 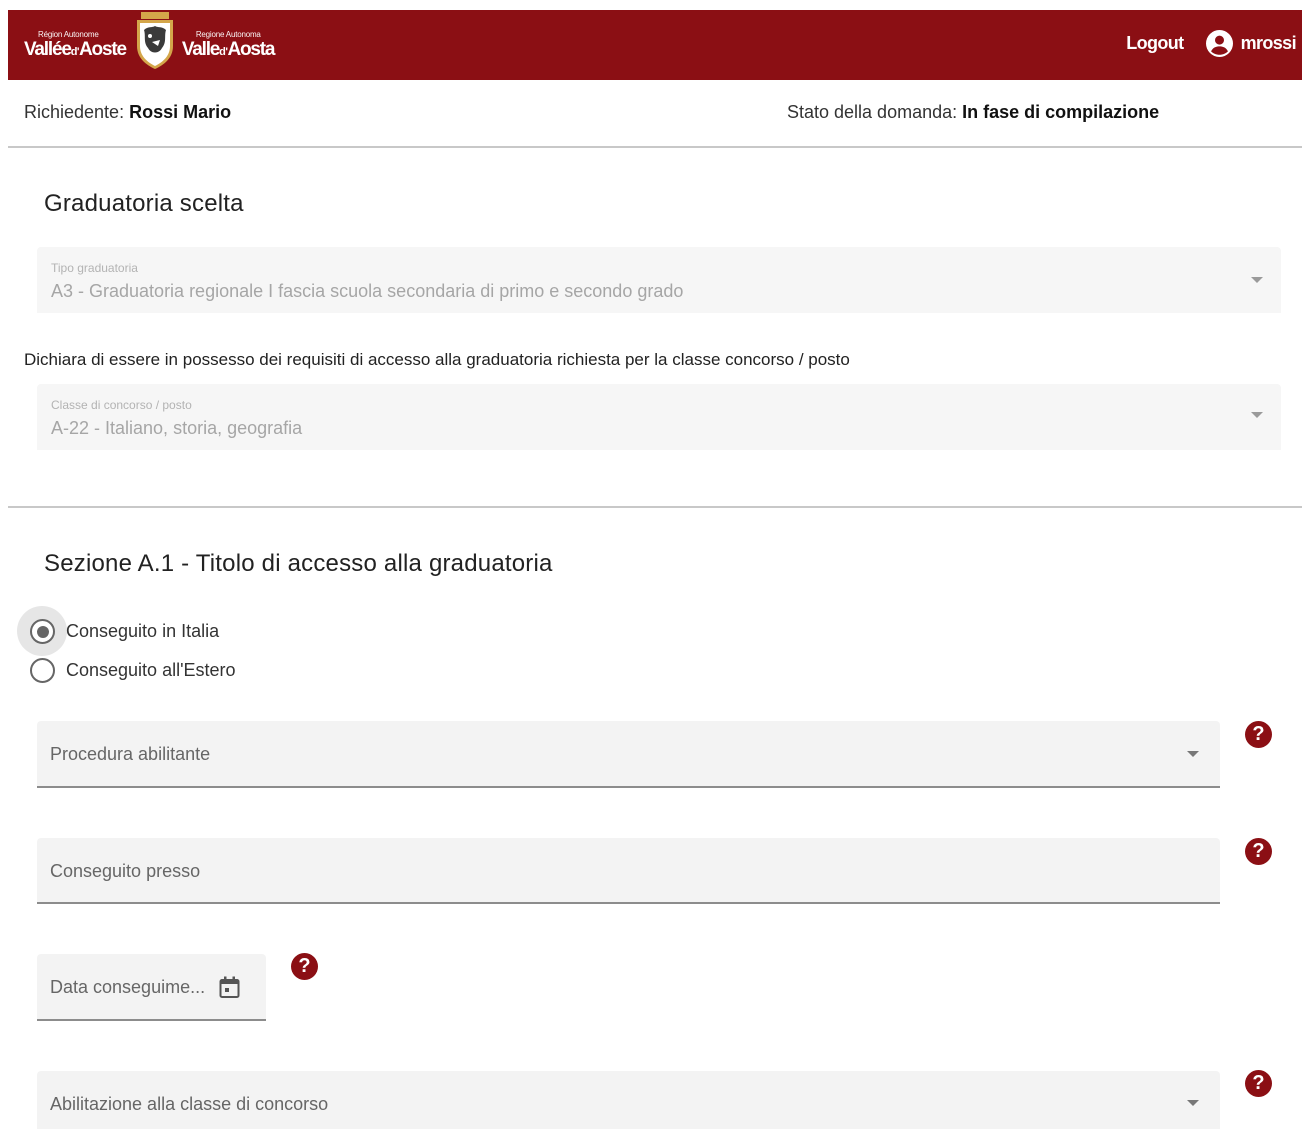 I want to click on user-menu: mrossi, so click(x=1251, y=43).